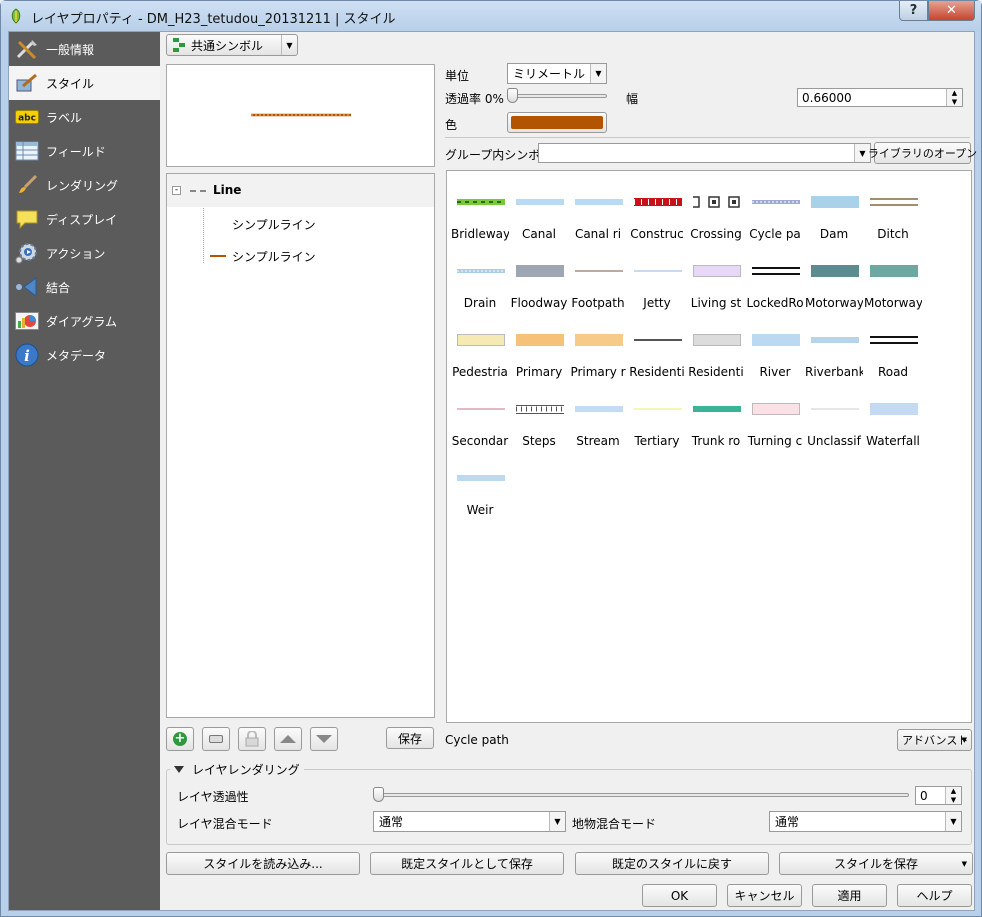 Image resolution: width=982 pixels, height=917 pixels. Describe the element at coordinates (672, 863) in the screenshot. I see `restore-default-button: 既定のスタイルに戻す` at that location.